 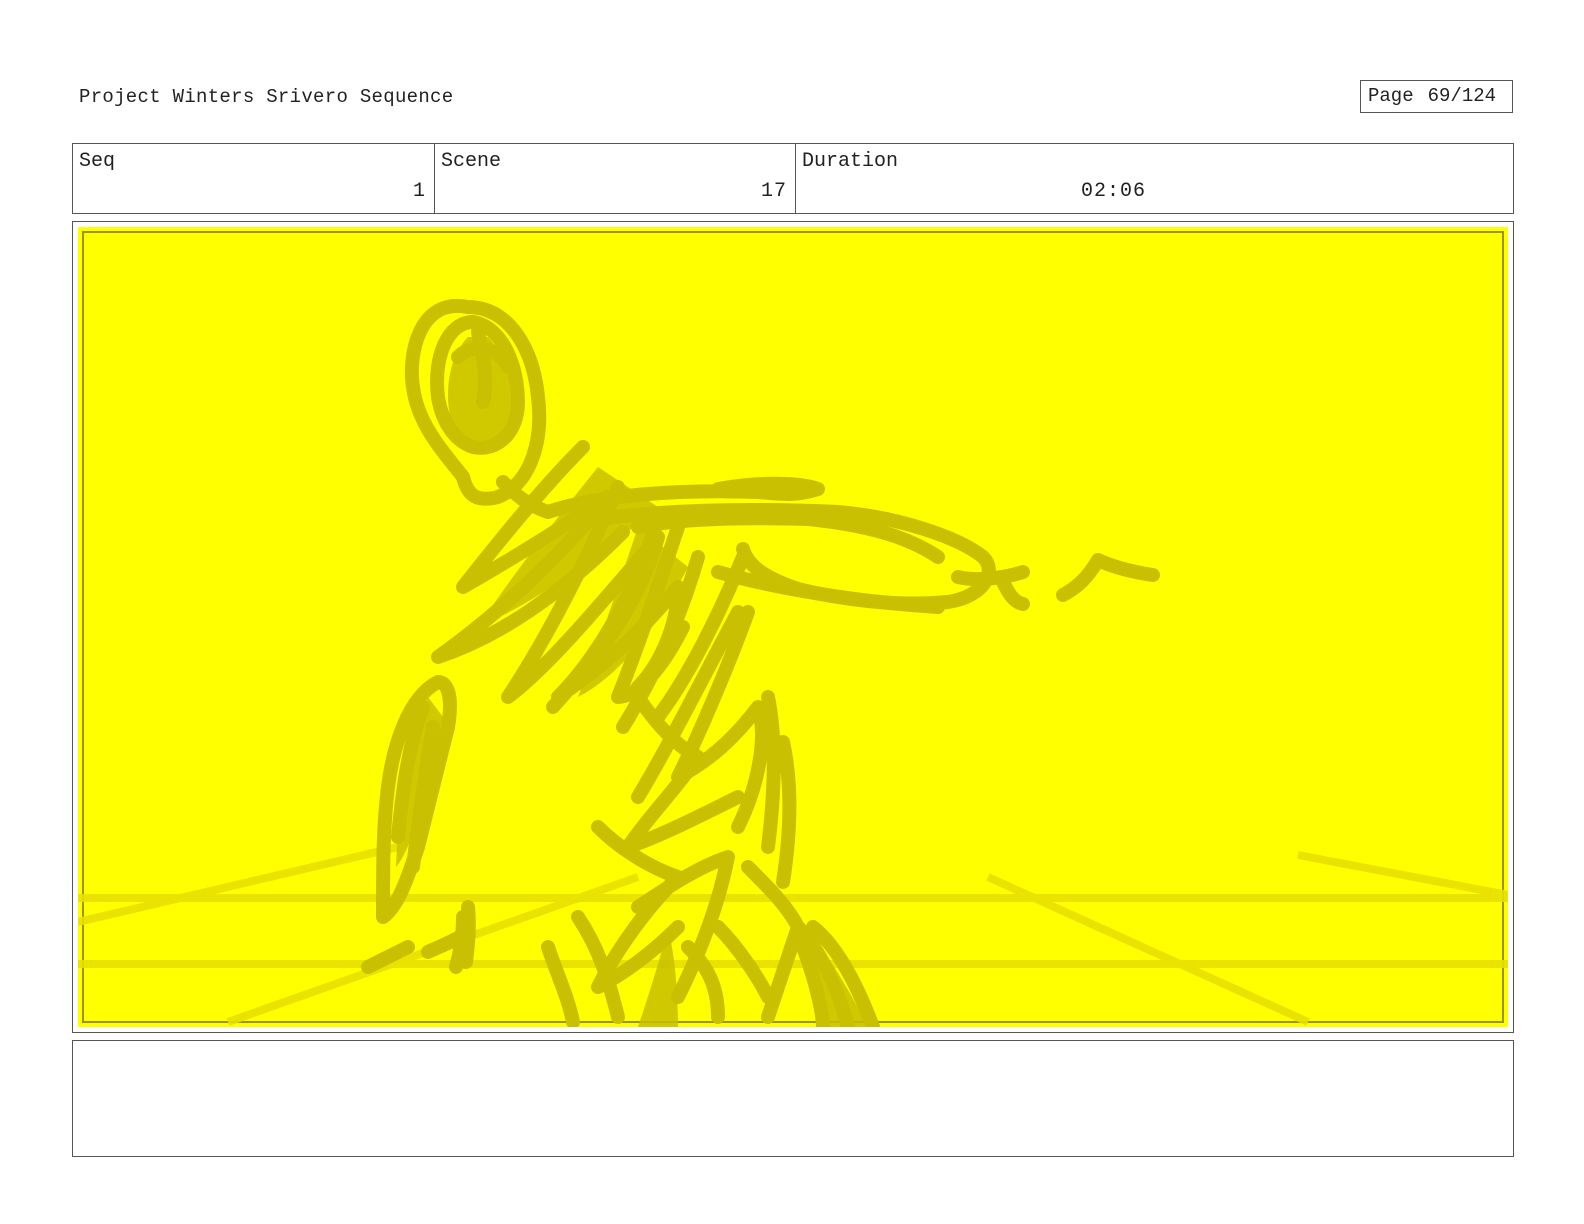 What do you see at coordinates (1391, 96) in the screenshot?
I see `page-label: Page` at bounding box center [1391, 96].